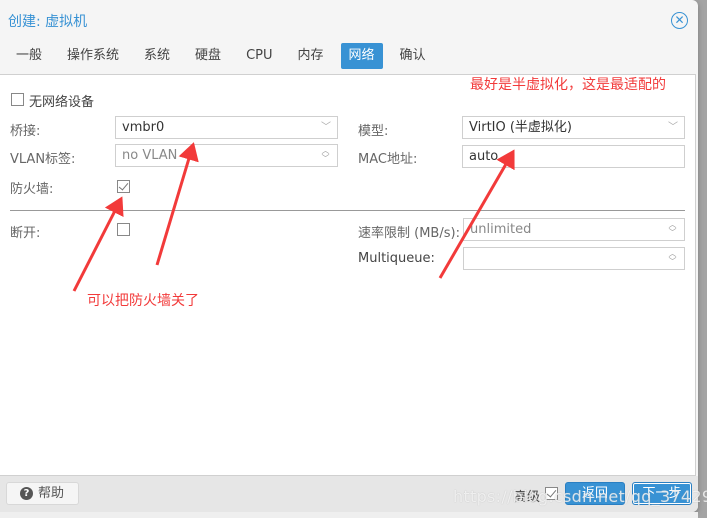 The image size is (707, 518). Describe the element at coordinates (413, 56) in the screenshot. I see `tab-confirm: 确认` at that location.